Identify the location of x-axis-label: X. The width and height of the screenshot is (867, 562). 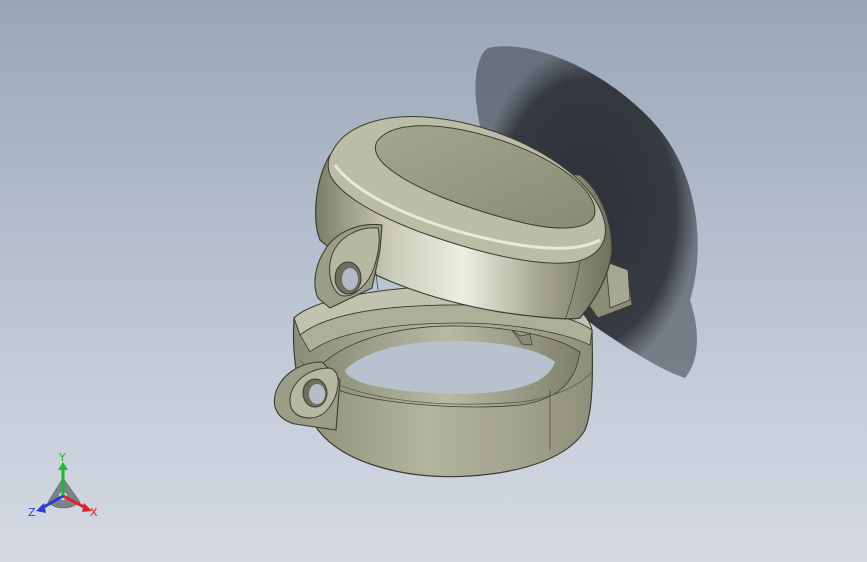
(94, 512).